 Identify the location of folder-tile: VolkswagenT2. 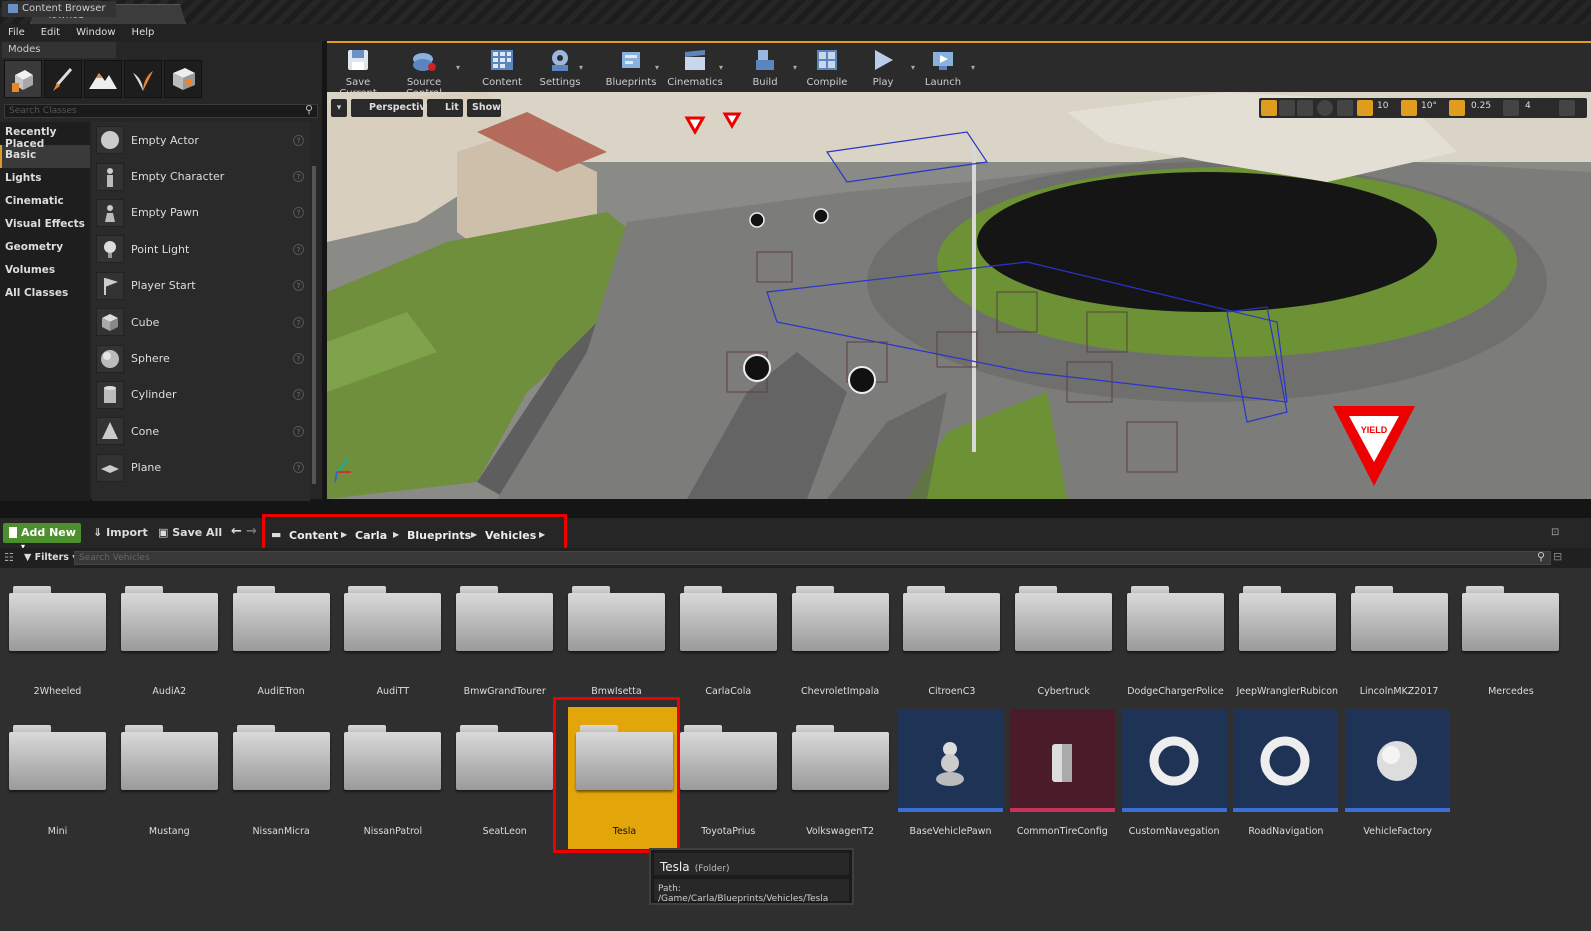
(840, 776).